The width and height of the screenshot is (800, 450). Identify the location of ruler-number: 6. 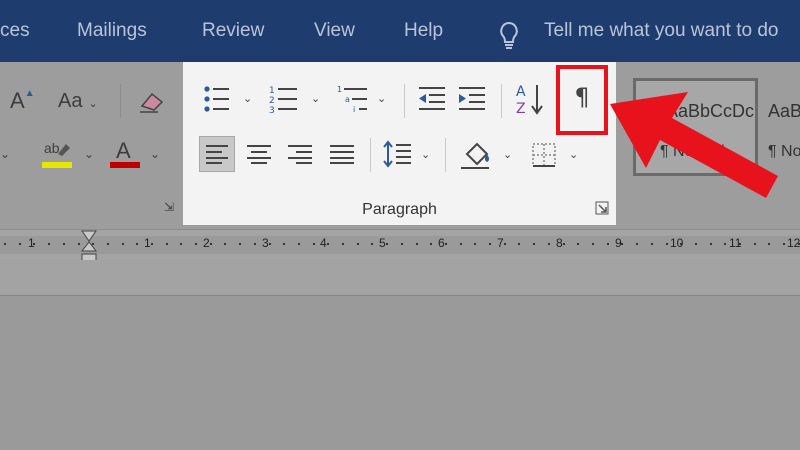
(441, 243).